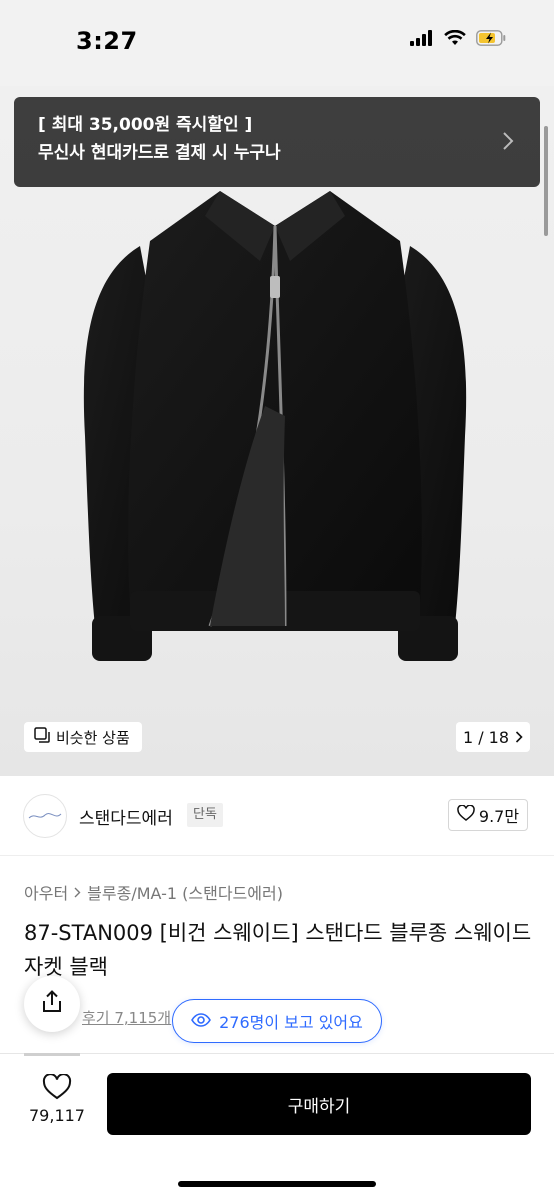 The width and height of the screenshot is (554, 1200). What do you see at coordinates (499, 816) in the screenshot?
I see `brand-like-count: 9.7만` at bounding box center [499, 816].